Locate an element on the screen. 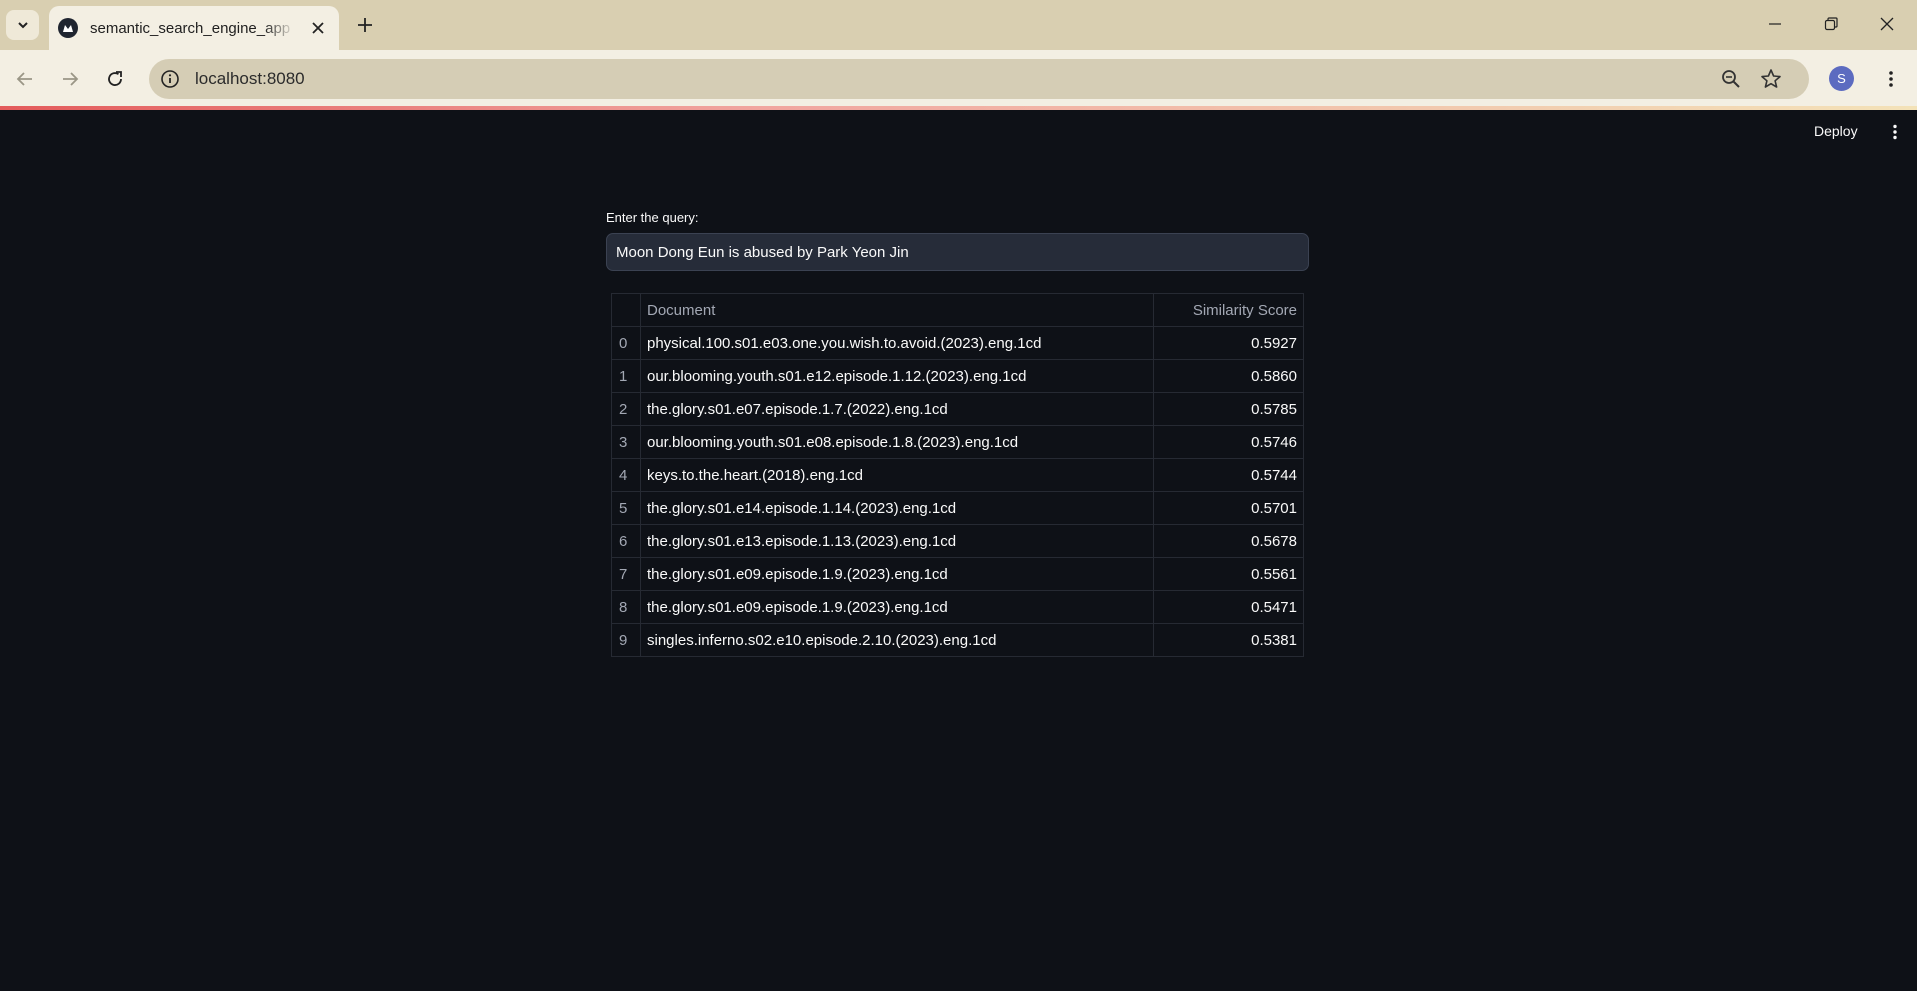 The width and height of the screenshot is (1917, 991). minimize-button is located at coordinates (1775, 24).